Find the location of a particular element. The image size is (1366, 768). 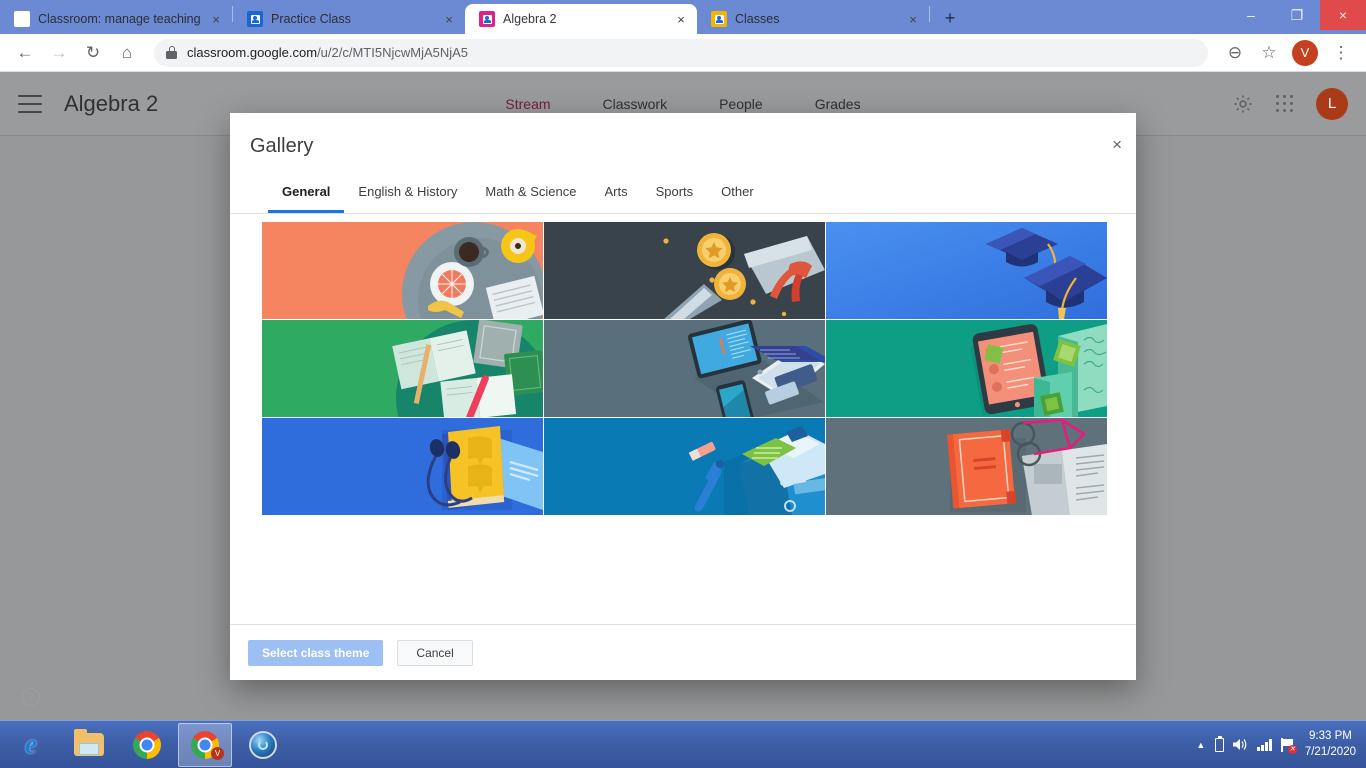

close-icon: × is located at coordinates (1117, 145).